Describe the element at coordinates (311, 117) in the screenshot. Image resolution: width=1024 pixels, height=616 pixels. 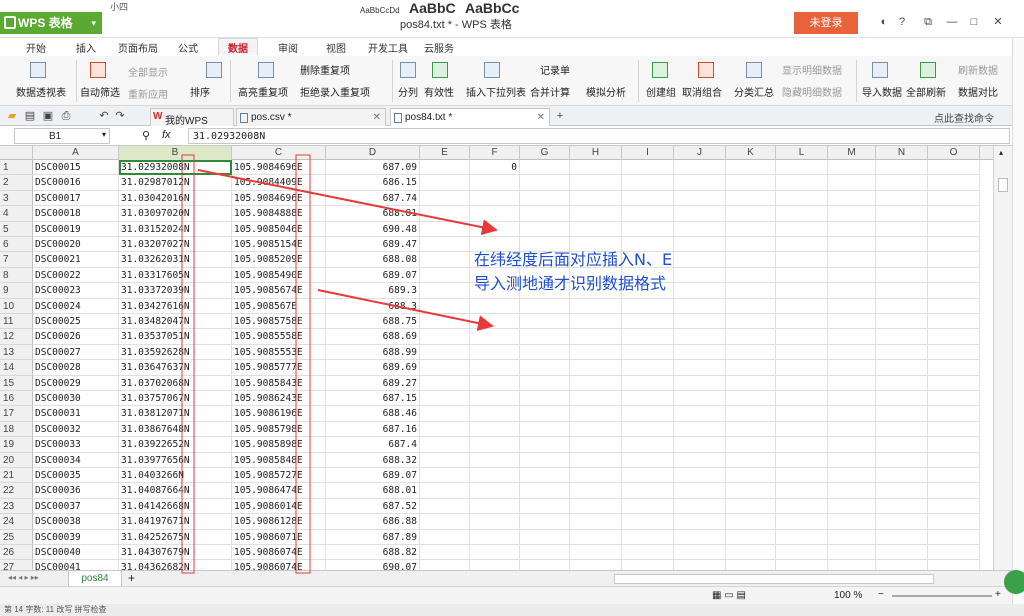
I see `tab-pos-csv: pos.csv * ✕` at that location.